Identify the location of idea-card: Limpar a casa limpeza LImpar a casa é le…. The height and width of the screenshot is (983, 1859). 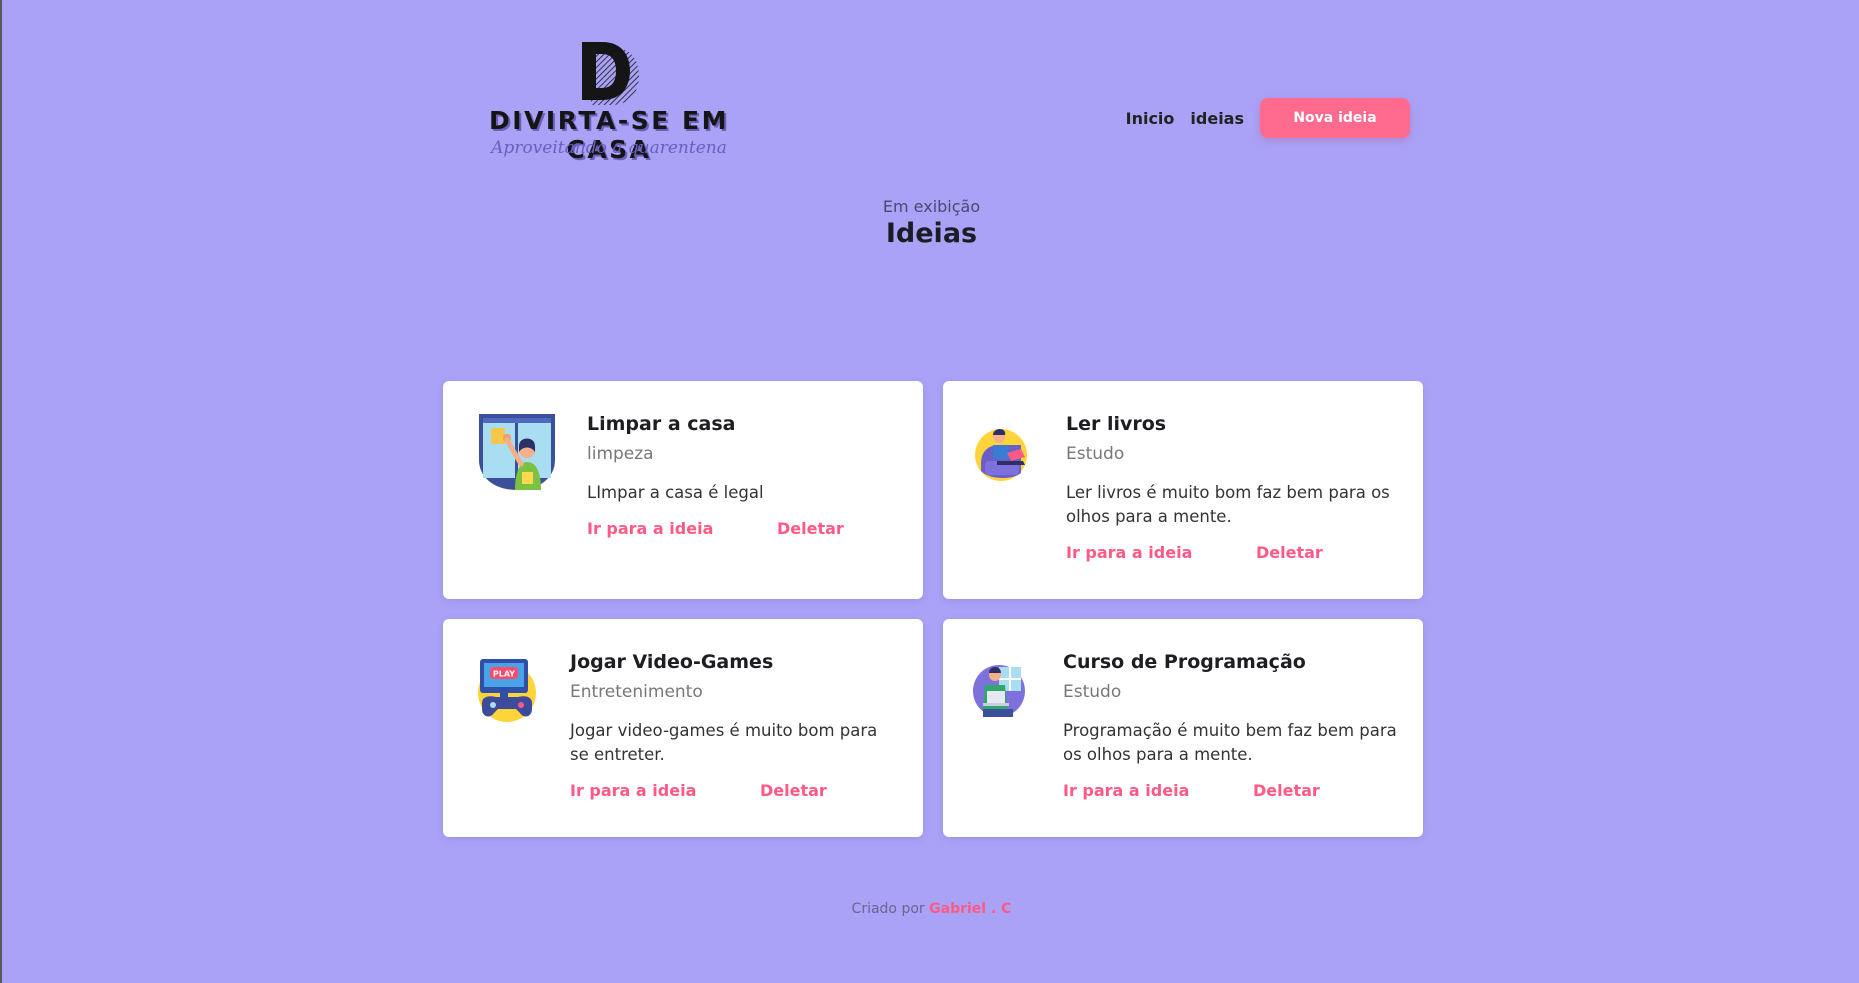
(683, 490).